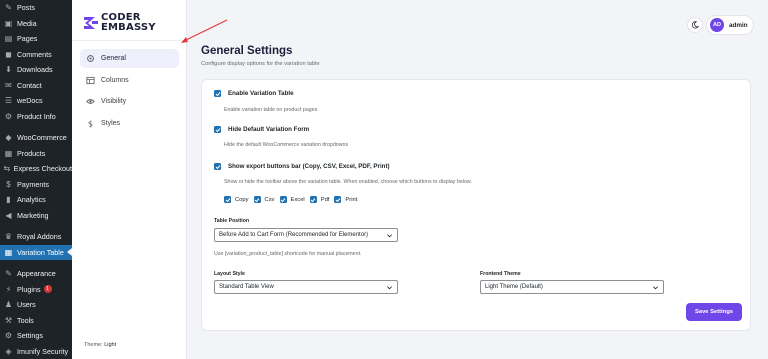 The image size is (768, 359). Describe the element at coordinates (36, 8) in the screenshot. I see `wp-menu-item: ✎ Posts` at that location.